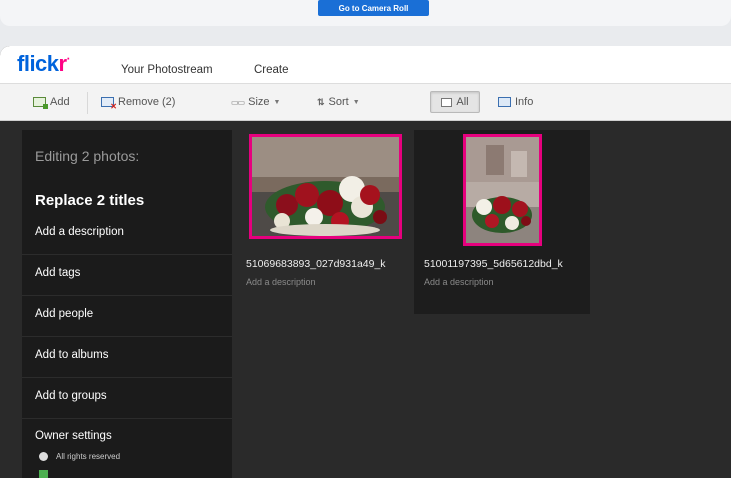  What do you see at coordinates (87, 156) in the screenshot?
I see `sidebar-title: Editing 2 photos:` at bounding box center [87, 156].